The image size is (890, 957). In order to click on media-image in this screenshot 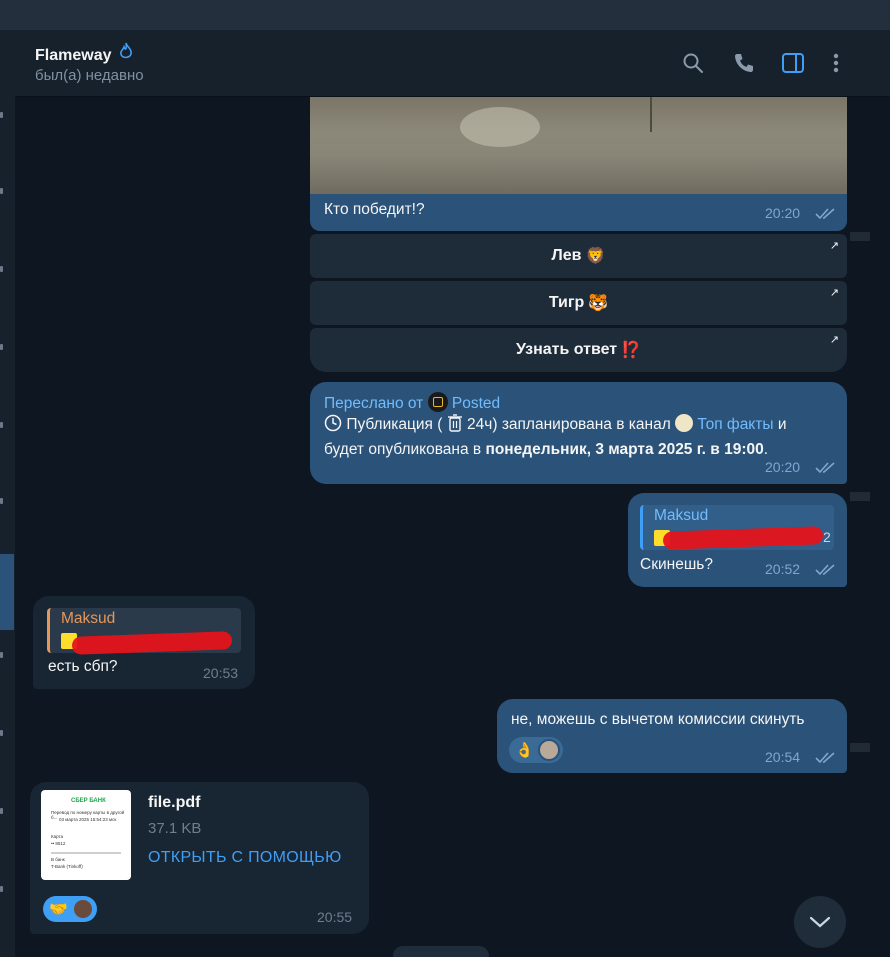, I will do `click(578, 145)`.